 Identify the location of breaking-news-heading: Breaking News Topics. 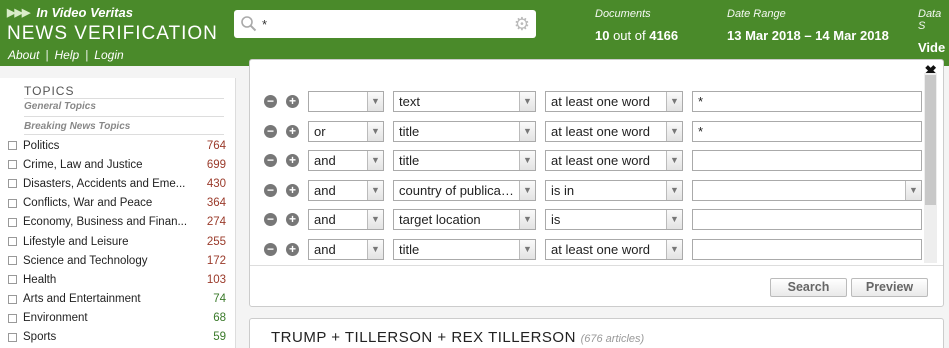
(77, 126).